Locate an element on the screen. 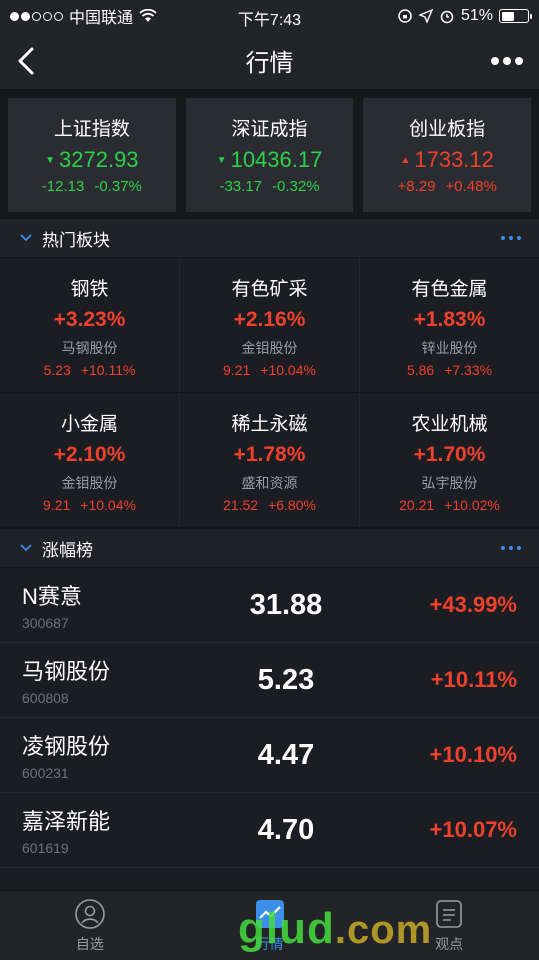 Image resolution: width=539 pixels, height=960 pixels. back-button is located at coordinates (31, 61).